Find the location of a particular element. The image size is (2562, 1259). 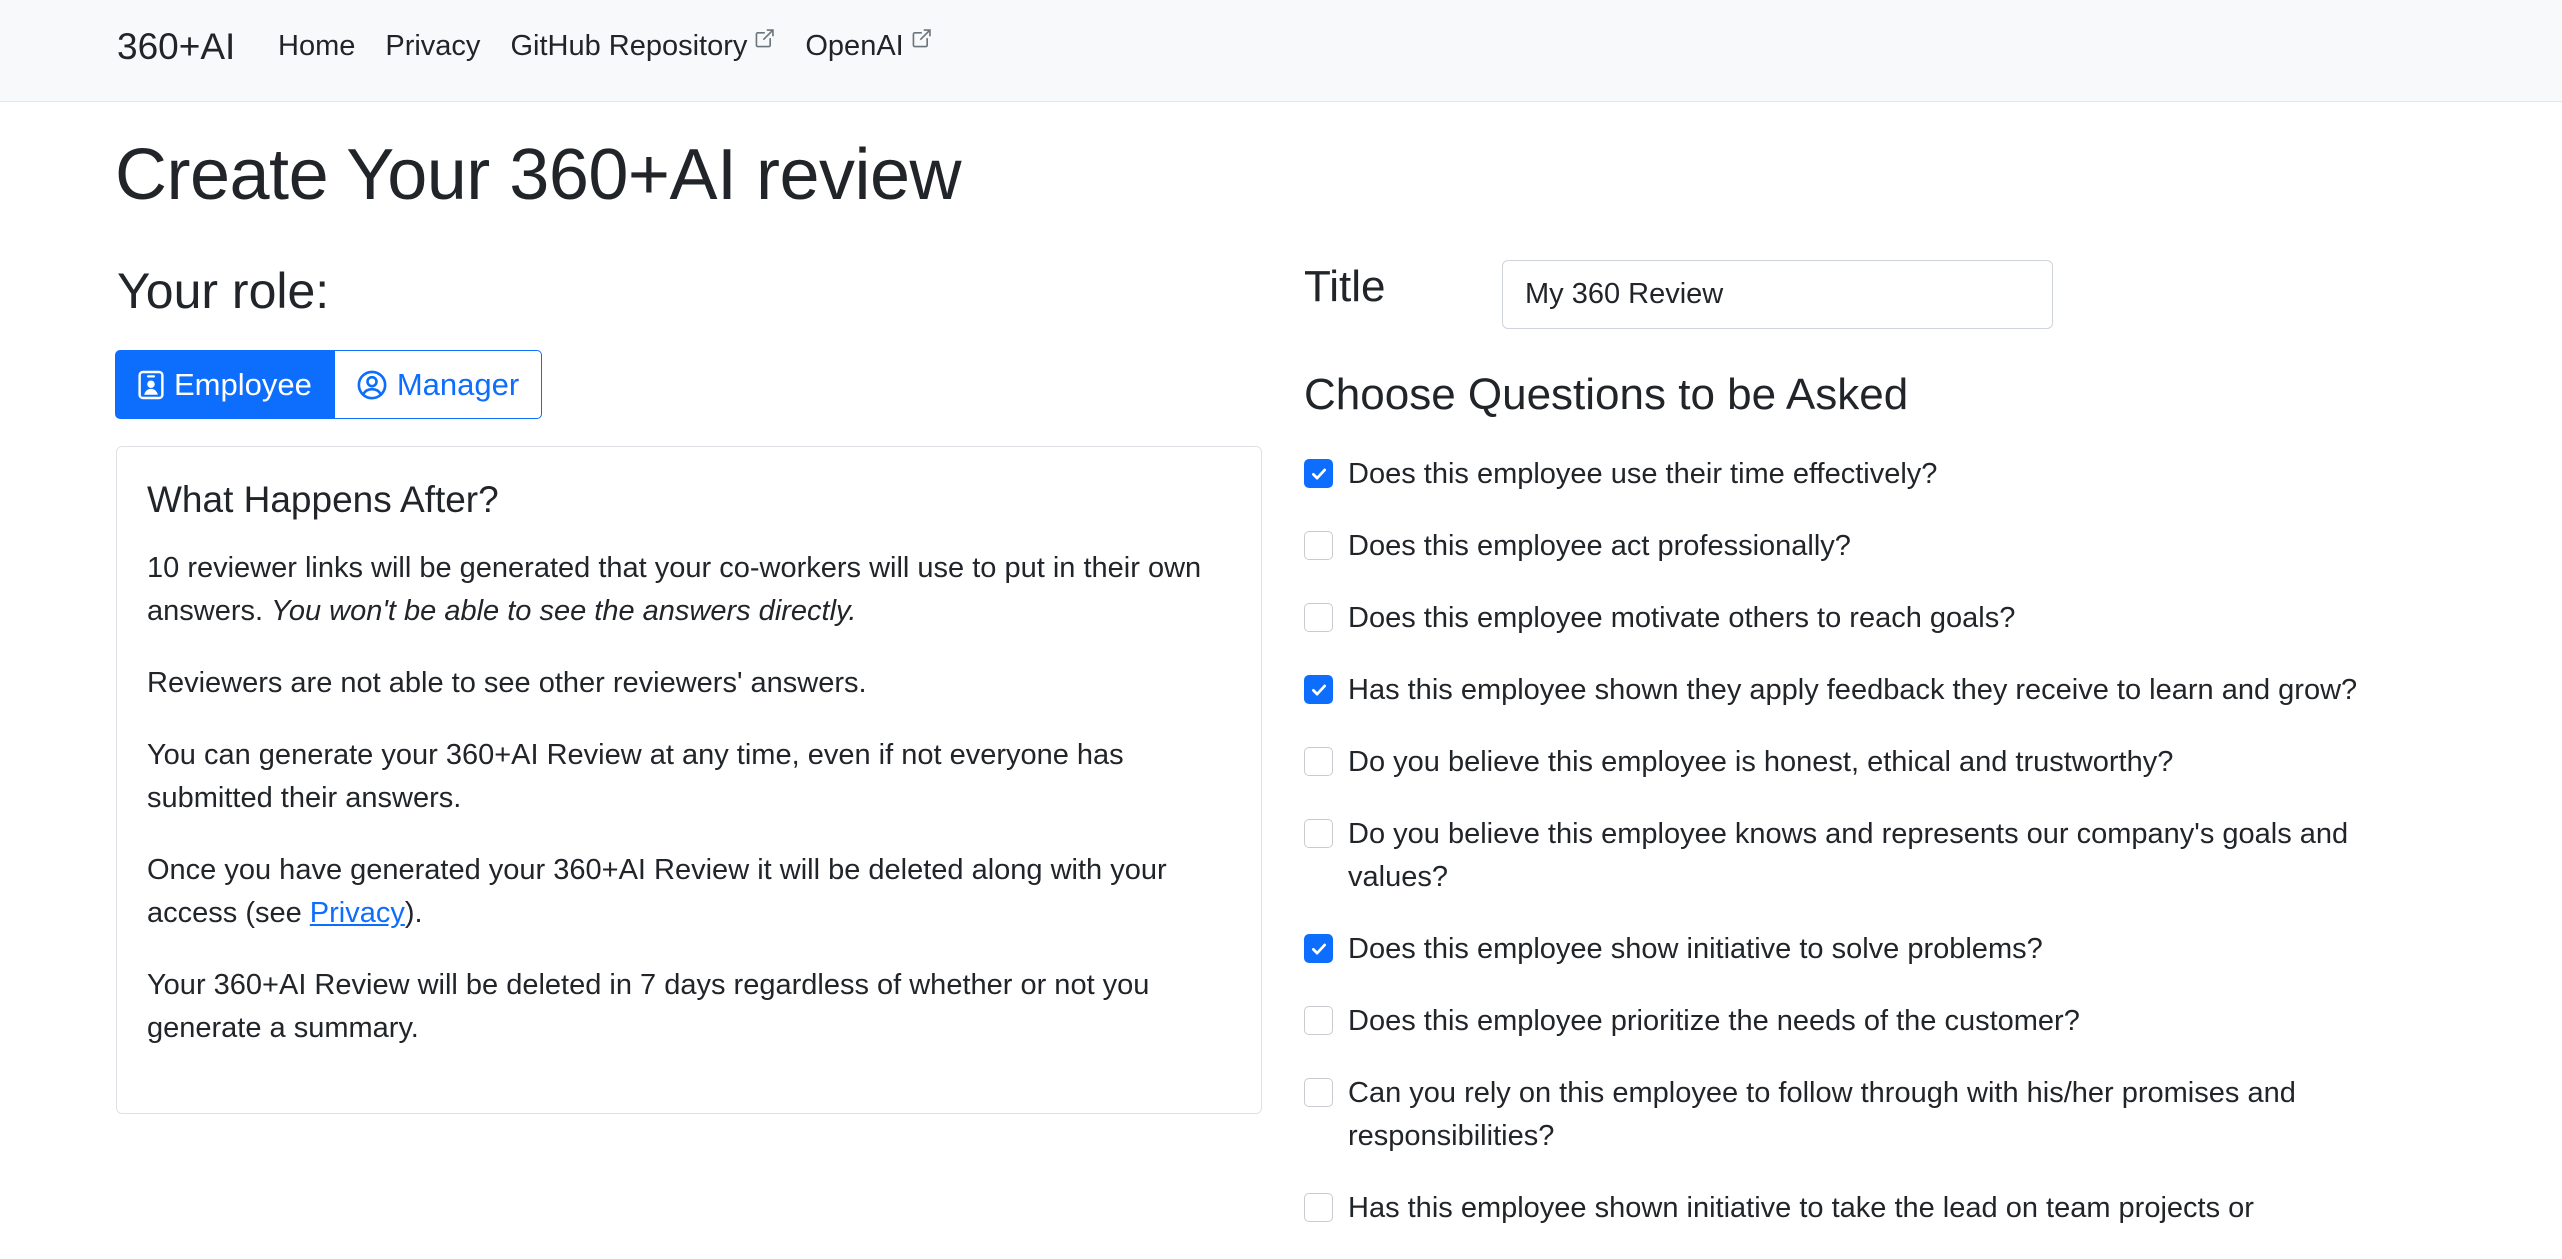

title-label: Title is located at coordinates (1345, 286).